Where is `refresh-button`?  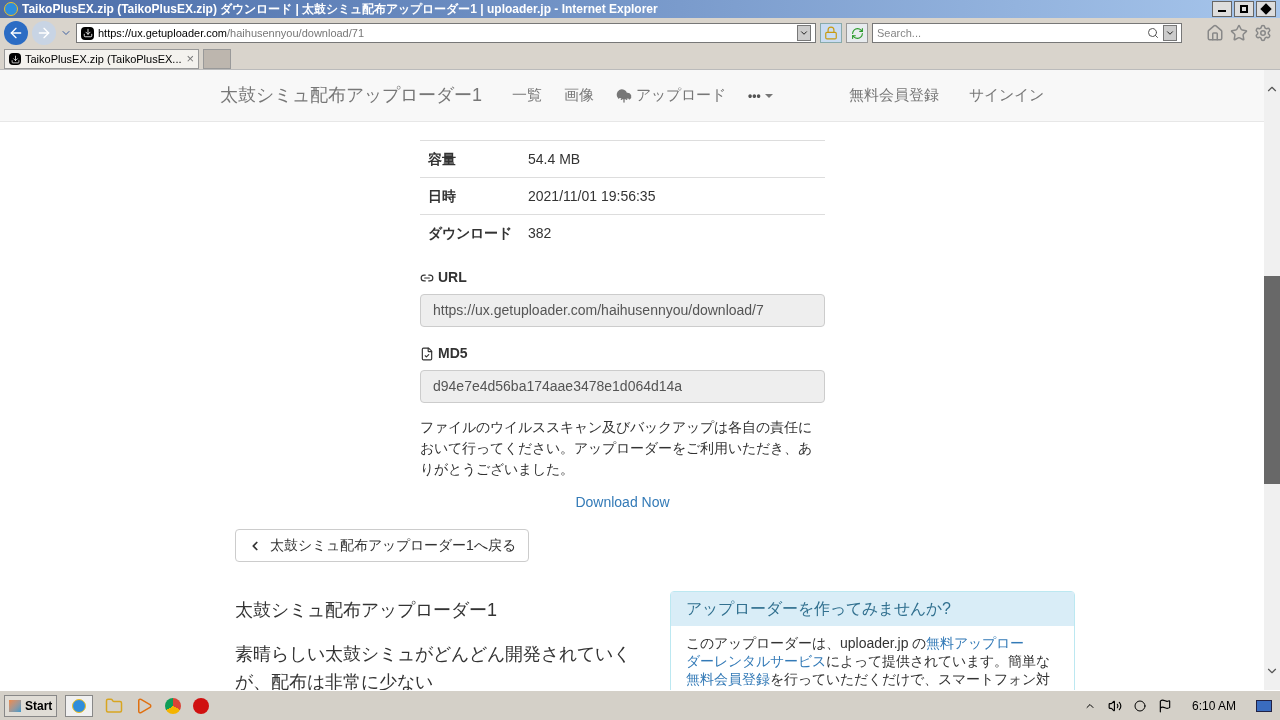 refresh-button is located at coordinates (857, 33).